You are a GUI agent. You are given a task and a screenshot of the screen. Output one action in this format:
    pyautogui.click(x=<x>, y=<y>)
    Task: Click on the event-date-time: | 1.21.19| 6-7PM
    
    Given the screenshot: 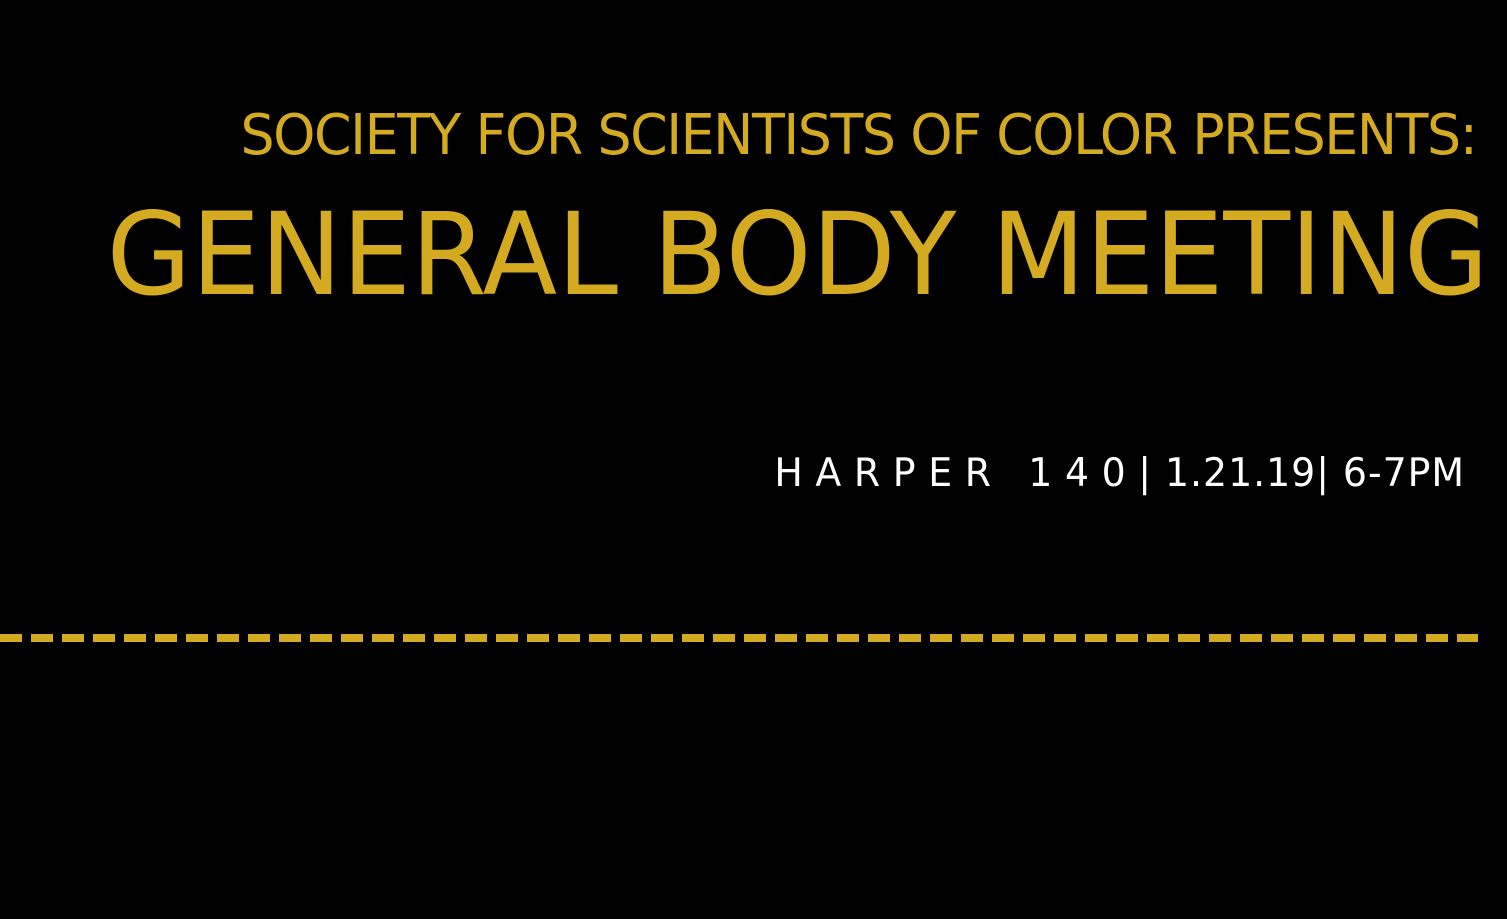 What is the action you would take?
    pyautogui.click(x=1301, y=473)
    